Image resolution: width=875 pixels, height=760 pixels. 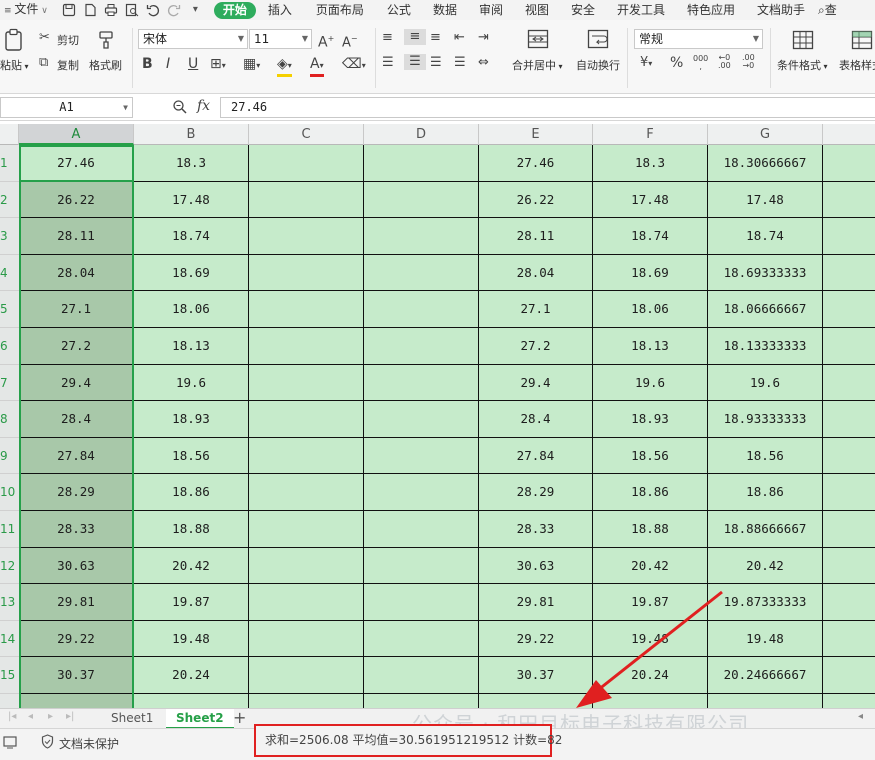 What do you see at coordinates (191, 701) in the screenshot?
I see `cell-b` at bounding box center [191, 701].